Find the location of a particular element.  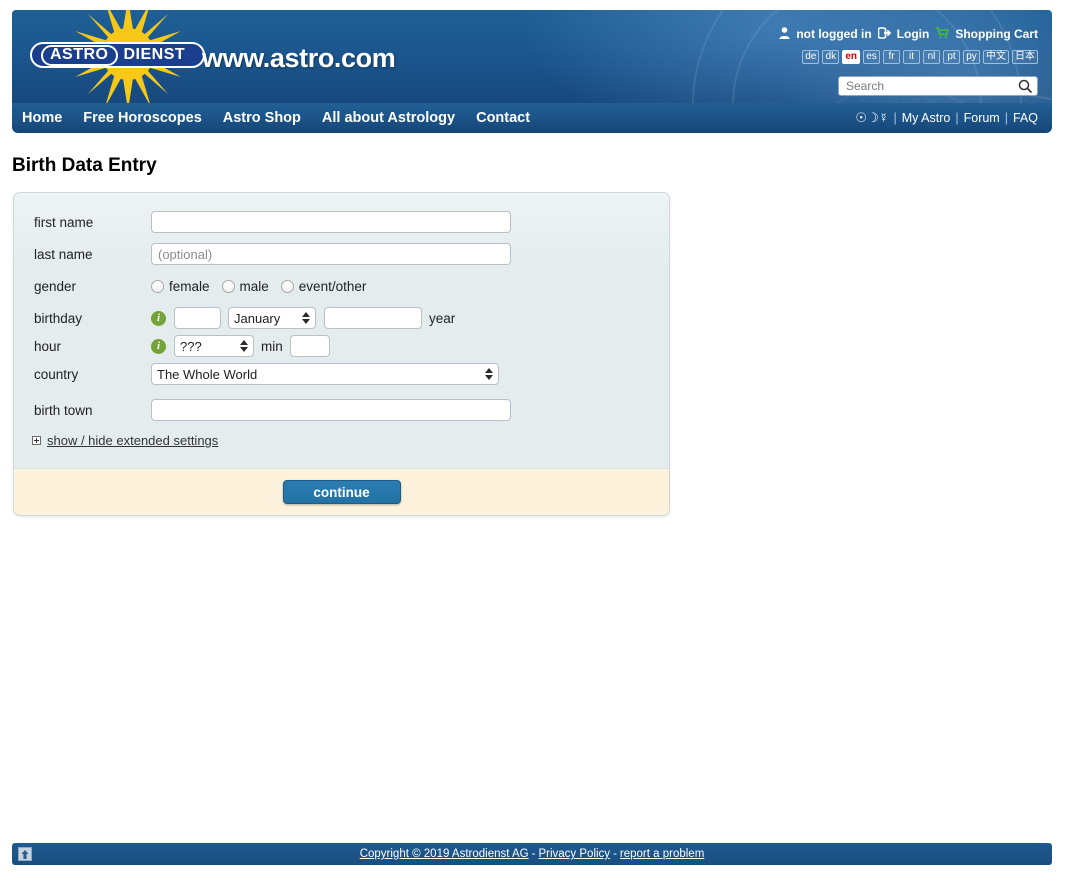

footer-report-link: report a problem is located at coordinates (662, 854).